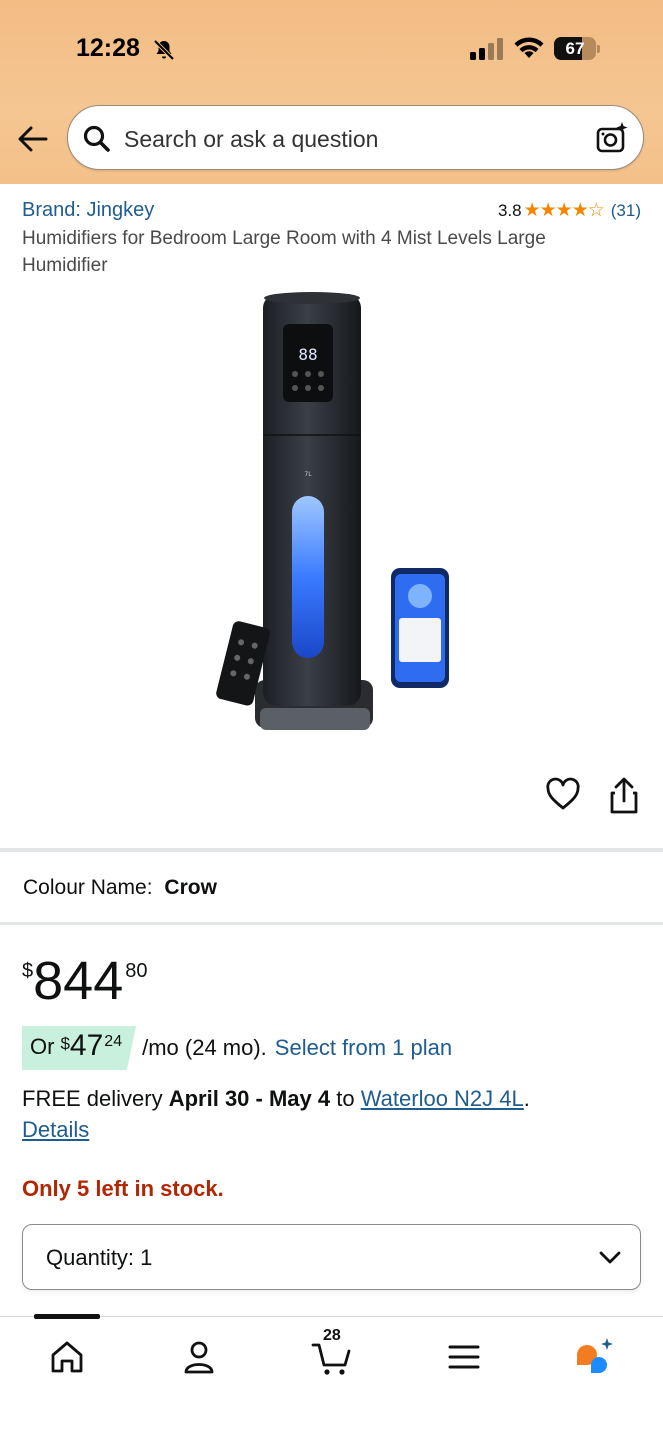  I want to click on installment-badge: Or $ 47 24, so click(79, 1048).